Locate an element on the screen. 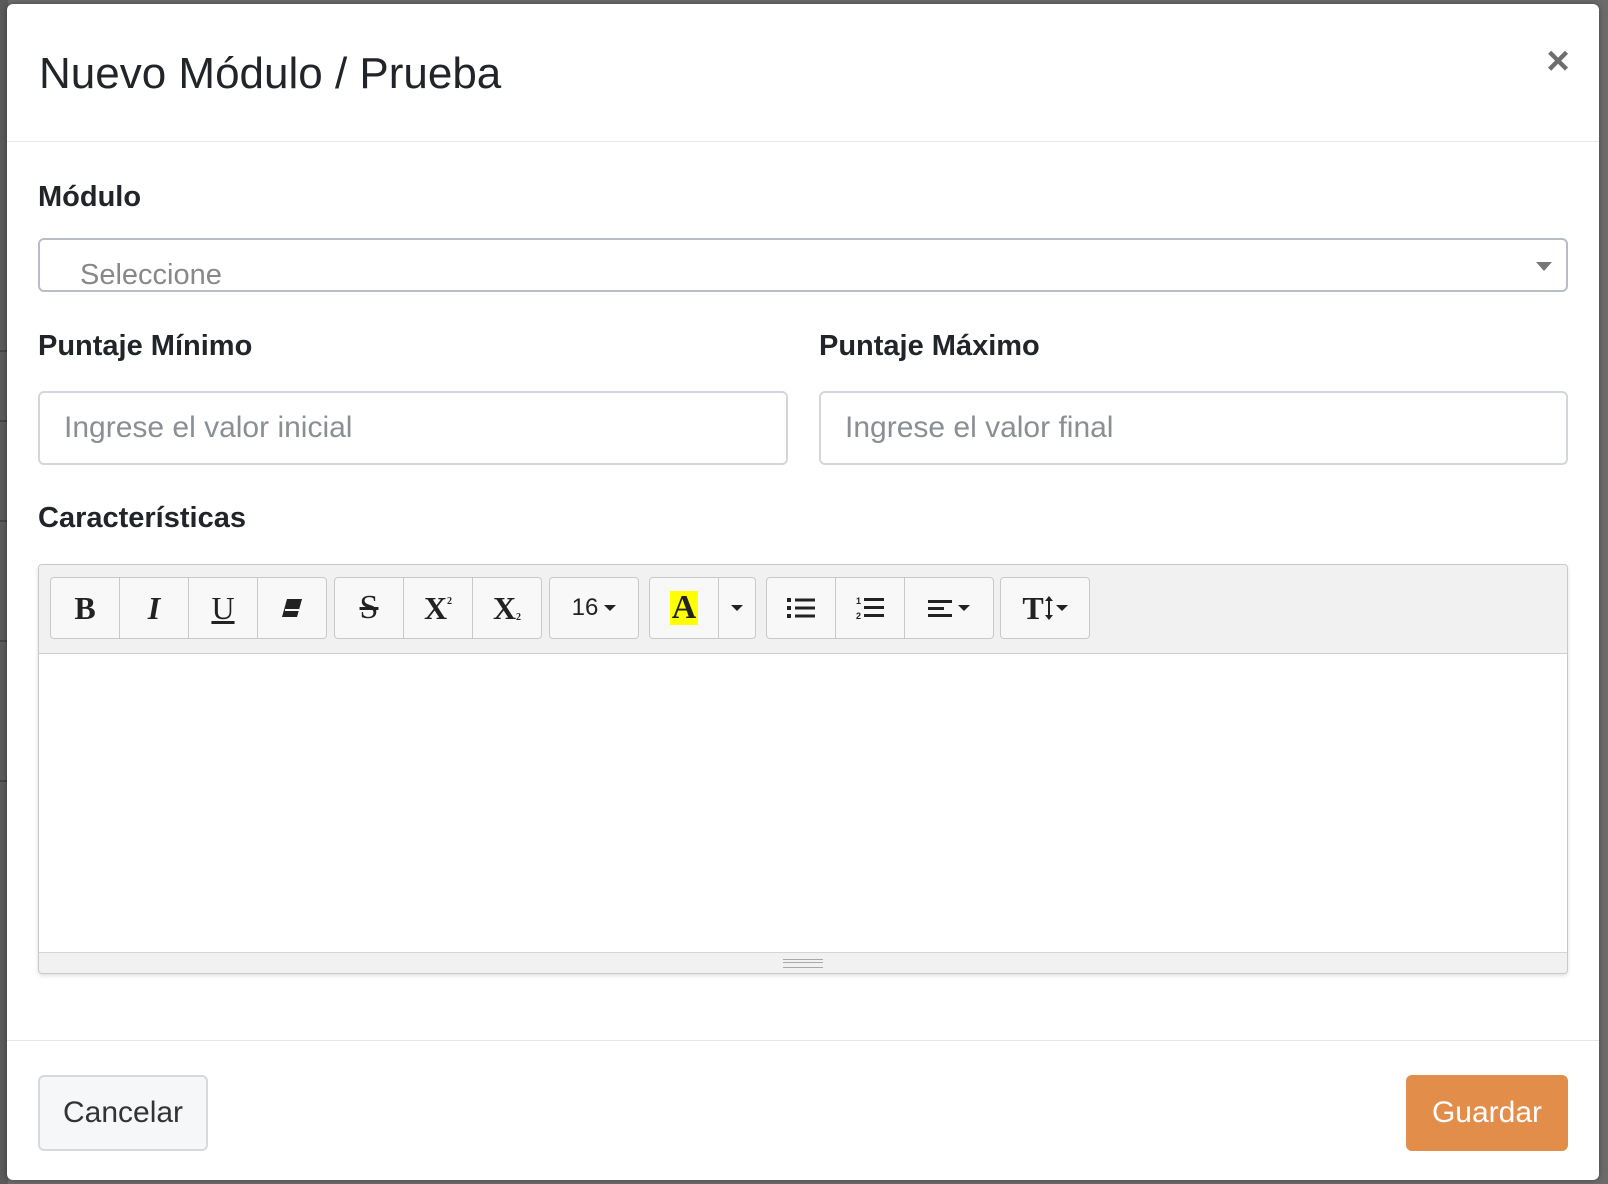 The image size is (1608, 1184). subscript-button: X2 is located at coordinates (507, 608).